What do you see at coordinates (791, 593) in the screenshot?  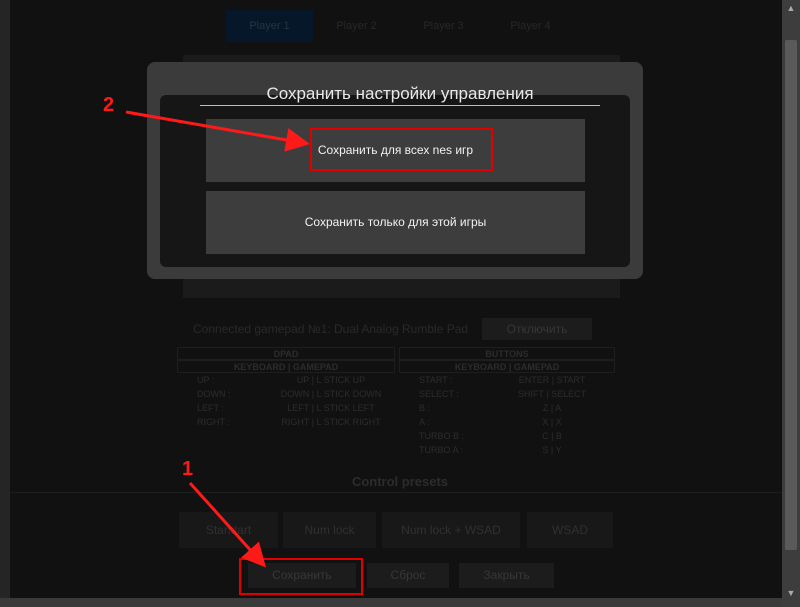 I see `scroll-down-icon: ▼` at bounding box center [791, 593].